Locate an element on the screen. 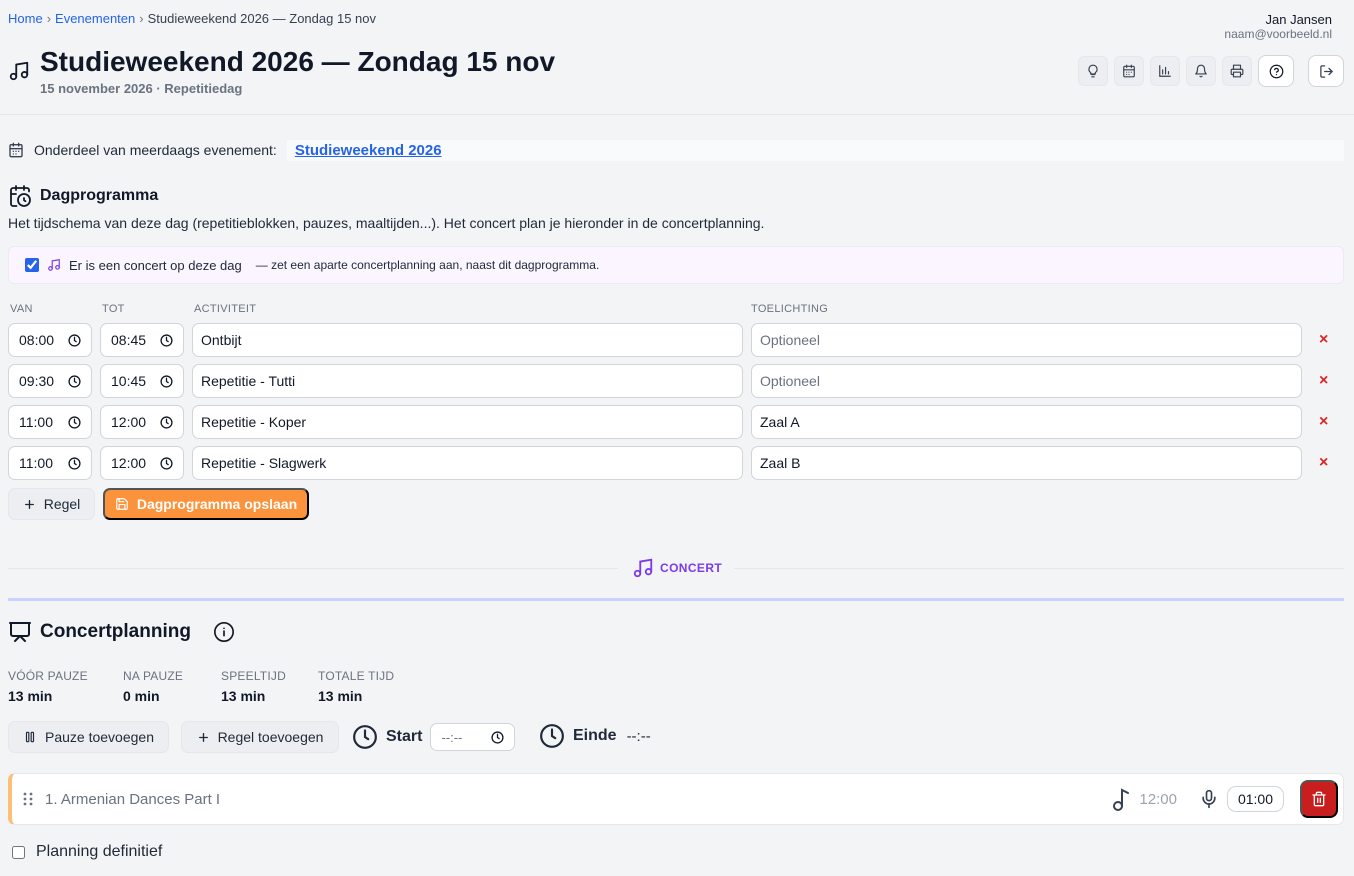  delete-piece-button is located at coordinates (1319, 799).